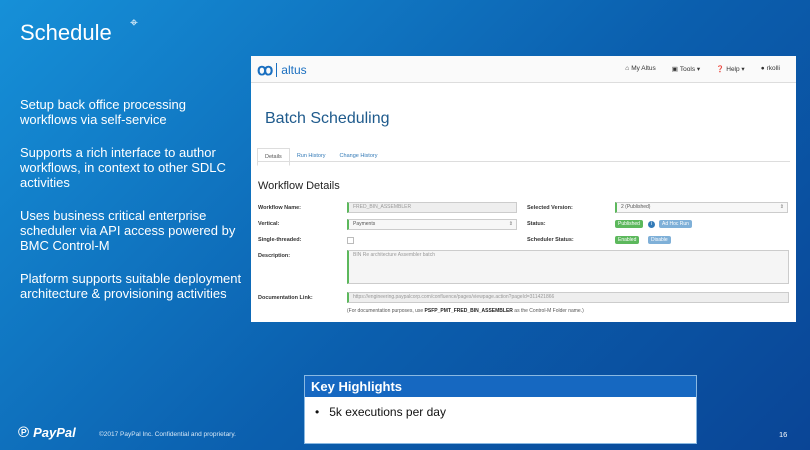 The image size is (810, 450). What do you see at coordinates (54, 432) in the screenshot?
I see `paypal-logo-text: PayPal` at bounding box center [54, 432].